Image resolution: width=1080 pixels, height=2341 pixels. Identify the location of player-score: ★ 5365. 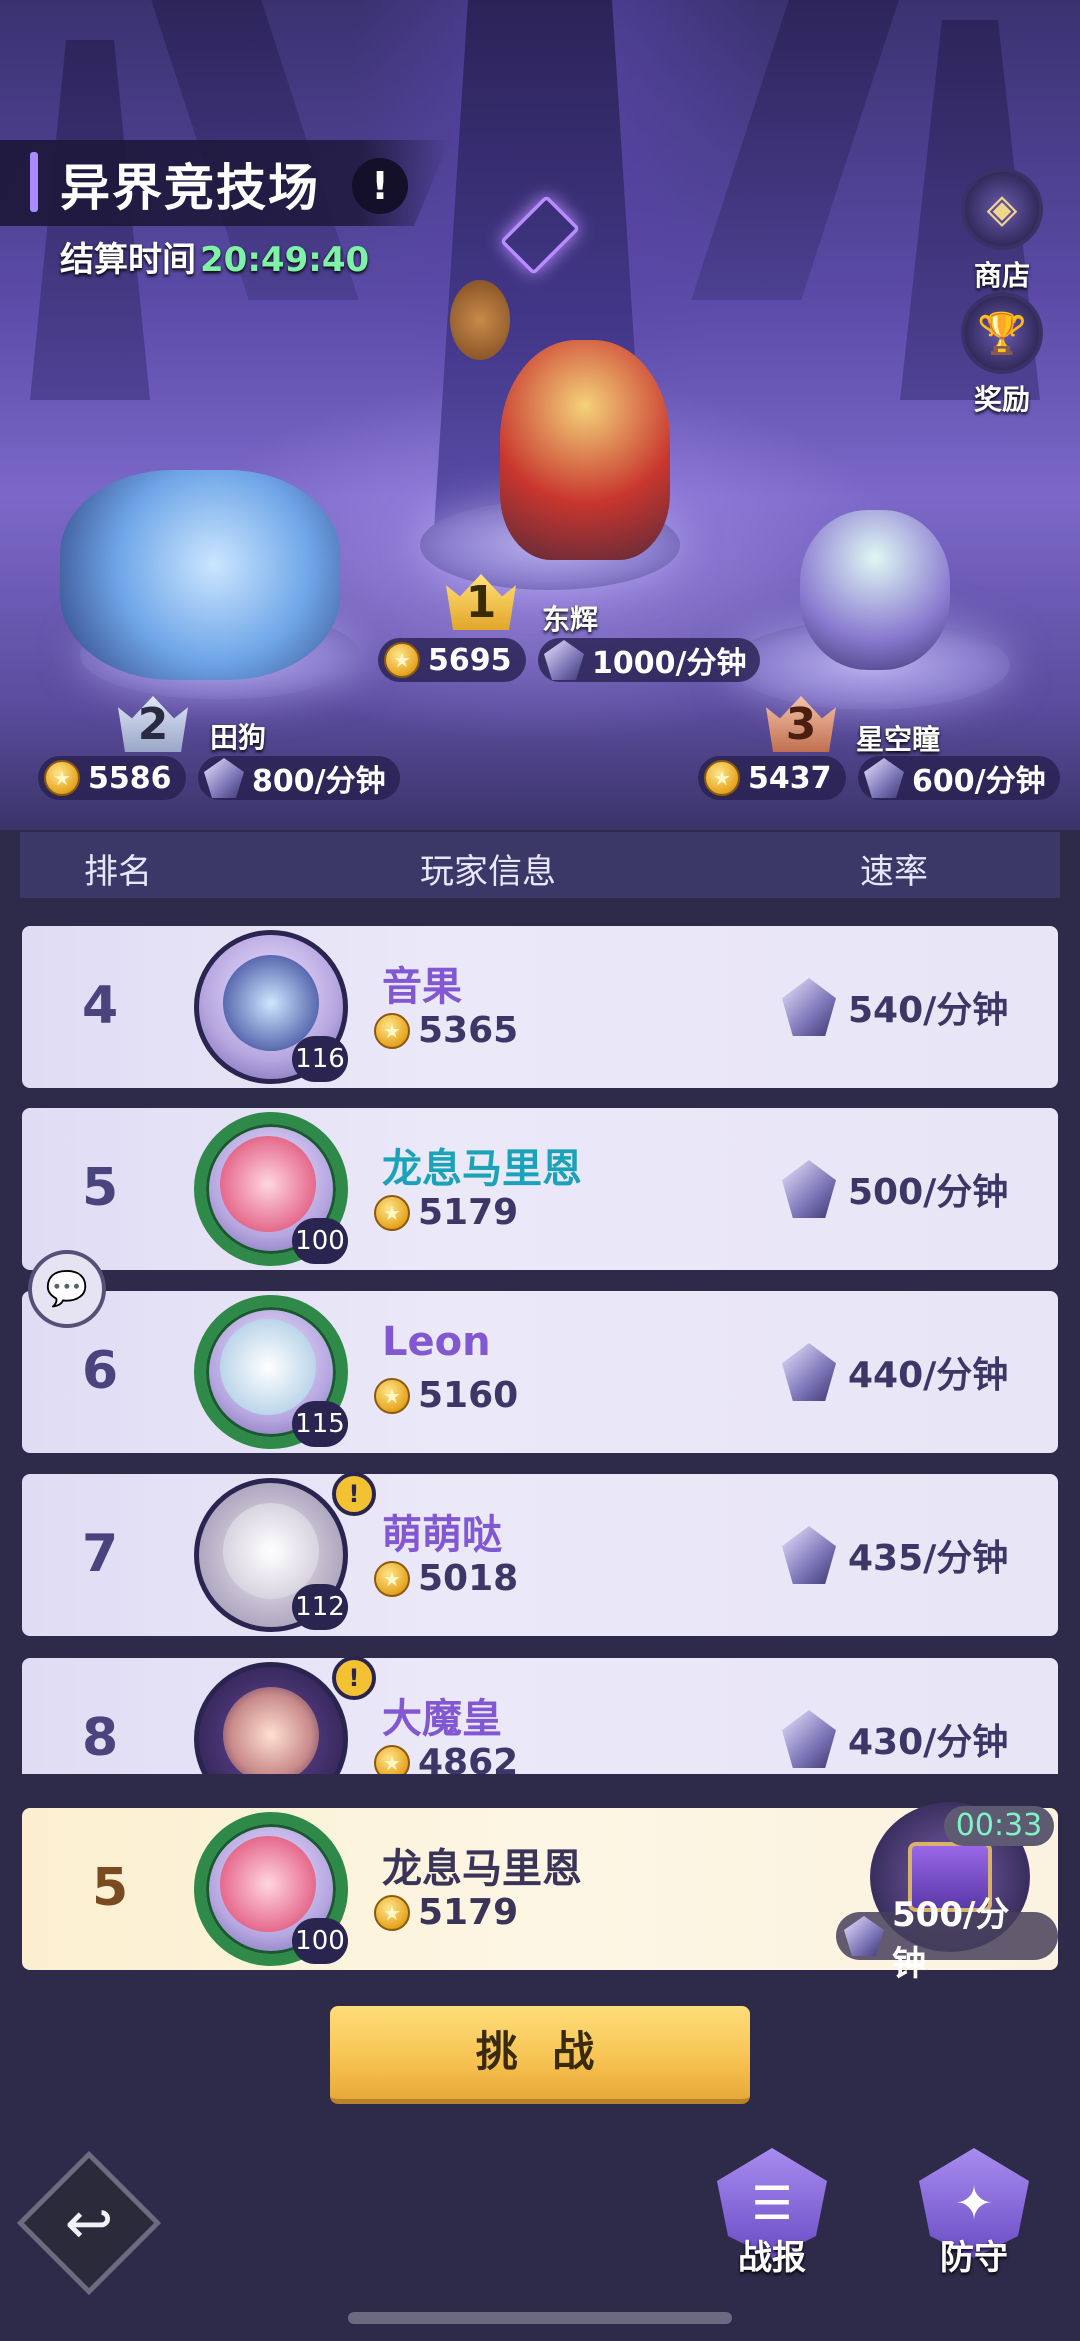
(446, 1030).